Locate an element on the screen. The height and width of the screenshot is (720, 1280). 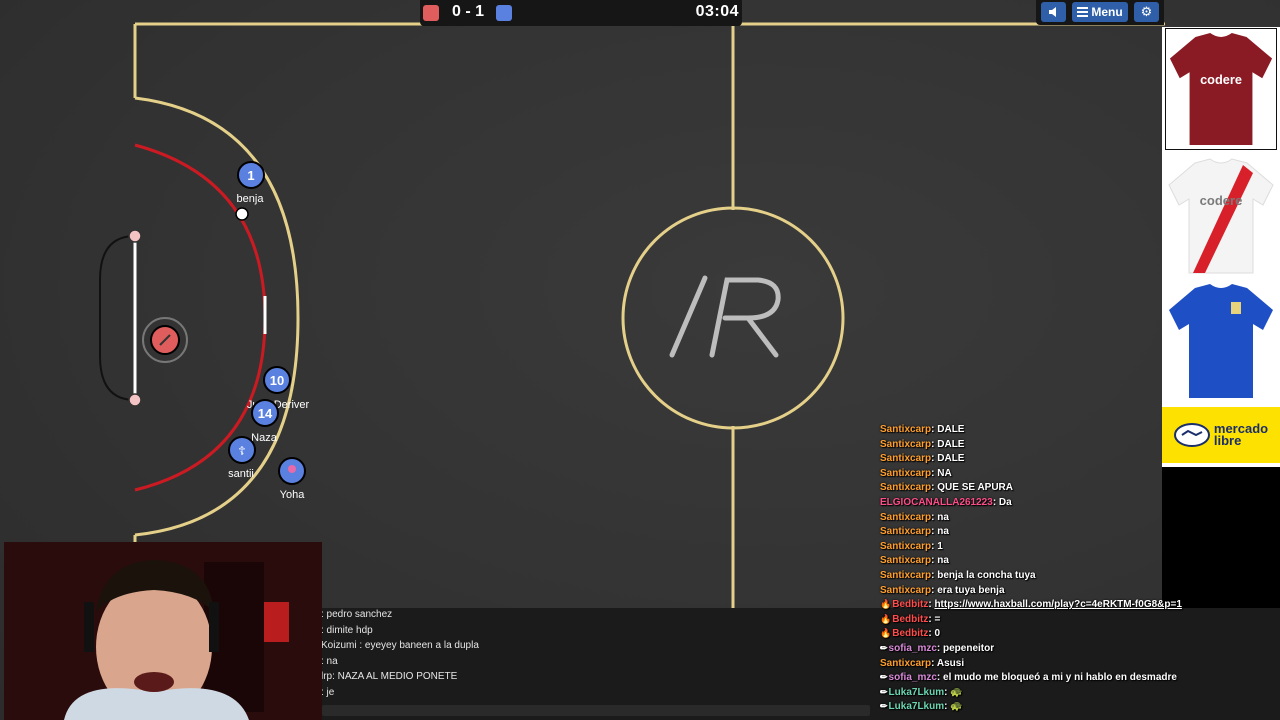
stream-chat-line: 🔥Bedbitz: 0 is located at coordinates (910, 633).